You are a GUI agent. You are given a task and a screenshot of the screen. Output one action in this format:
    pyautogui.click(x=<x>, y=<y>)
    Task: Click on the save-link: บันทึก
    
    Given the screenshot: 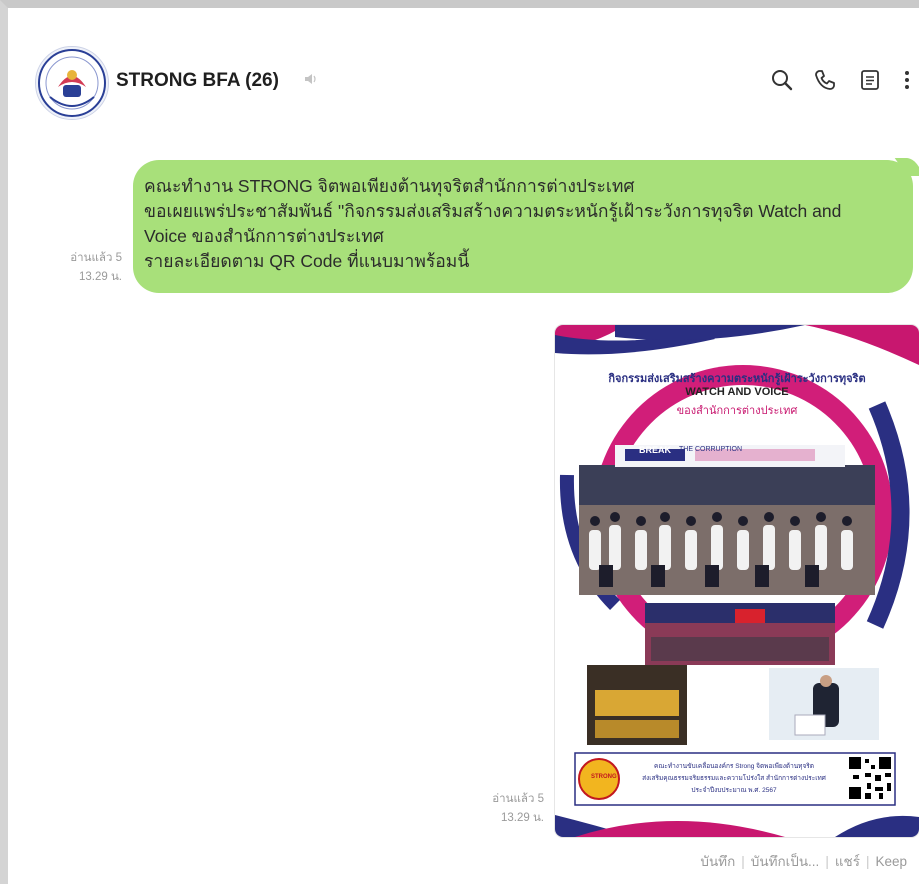 What is the action you would take?
    pyautogui.click(x=717, y=861)
    